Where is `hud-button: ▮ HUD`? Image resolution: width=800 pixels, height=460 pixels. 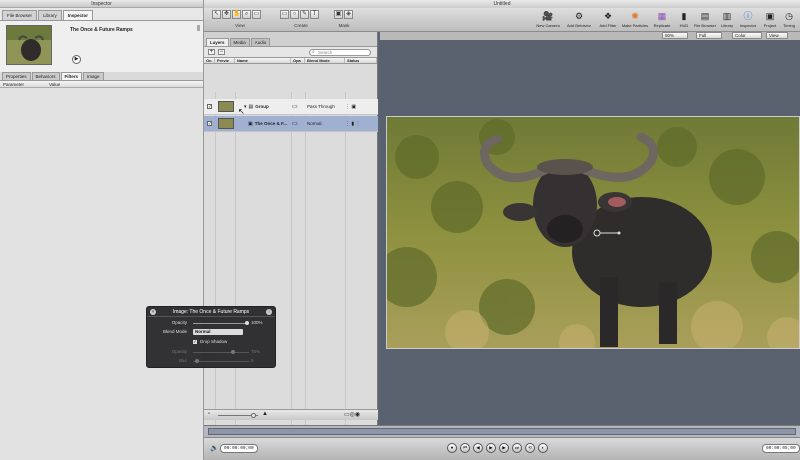 hud-button: ▮ HUD is located at coordinates (684, 19).